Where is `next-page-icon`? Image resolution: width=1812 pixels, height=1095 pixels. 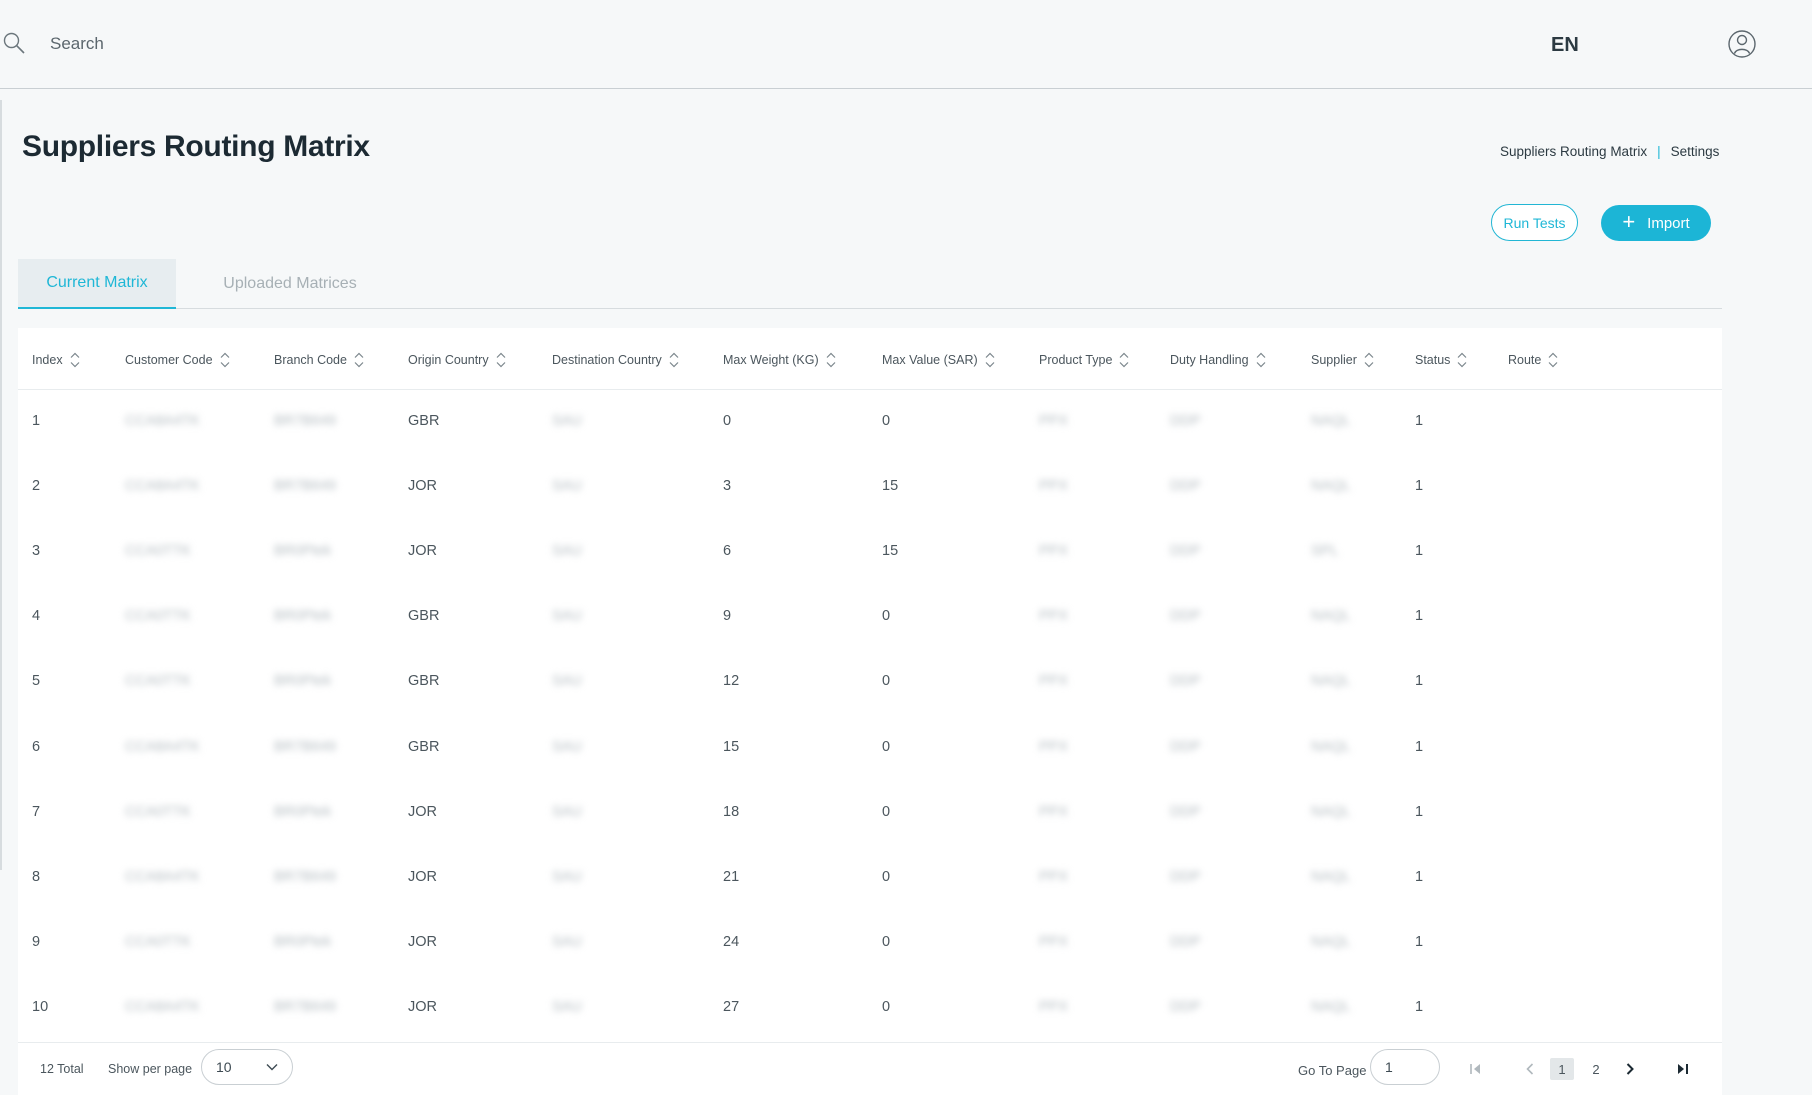 next-page-icon is located at coordinates (1630, 1069).